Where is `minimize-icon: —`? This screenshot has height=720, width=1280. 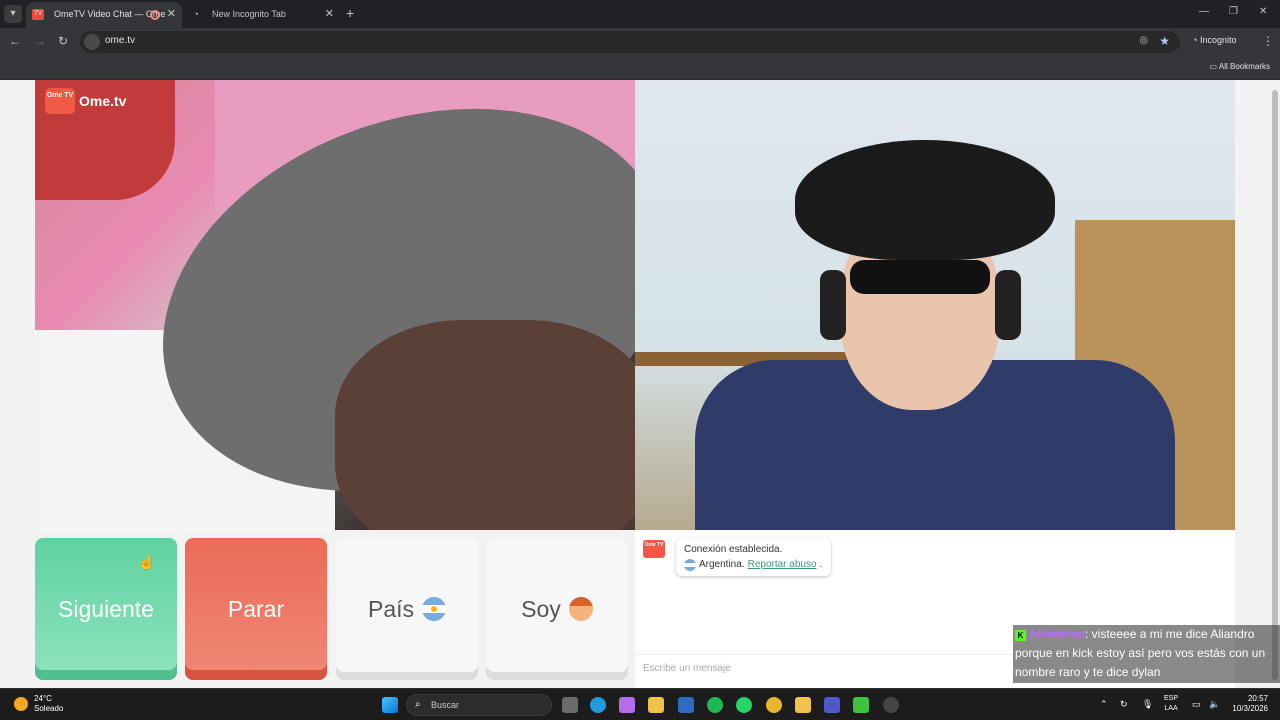
minimize-icon: — is located at coordinates (1204, 11).